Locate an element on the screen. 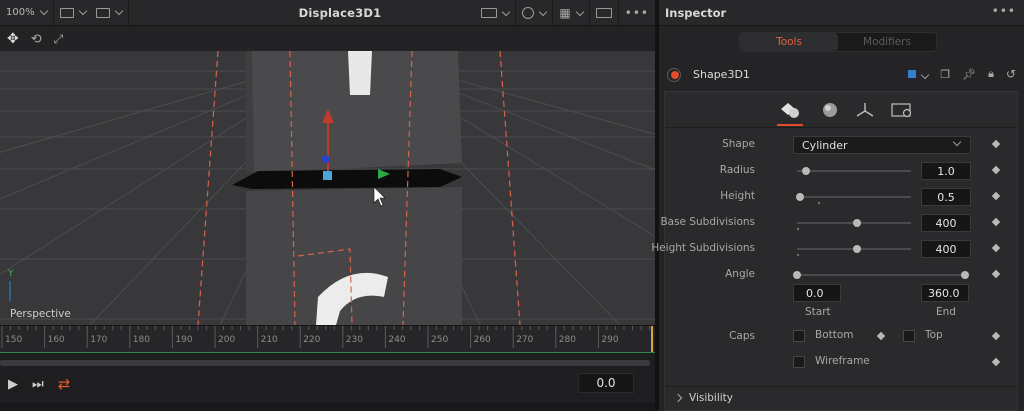 Image resolution: width=1024 pixels, height=411 pixels. angle-fields-row: 0.0 360.0 is located at coordinates (841, 294).